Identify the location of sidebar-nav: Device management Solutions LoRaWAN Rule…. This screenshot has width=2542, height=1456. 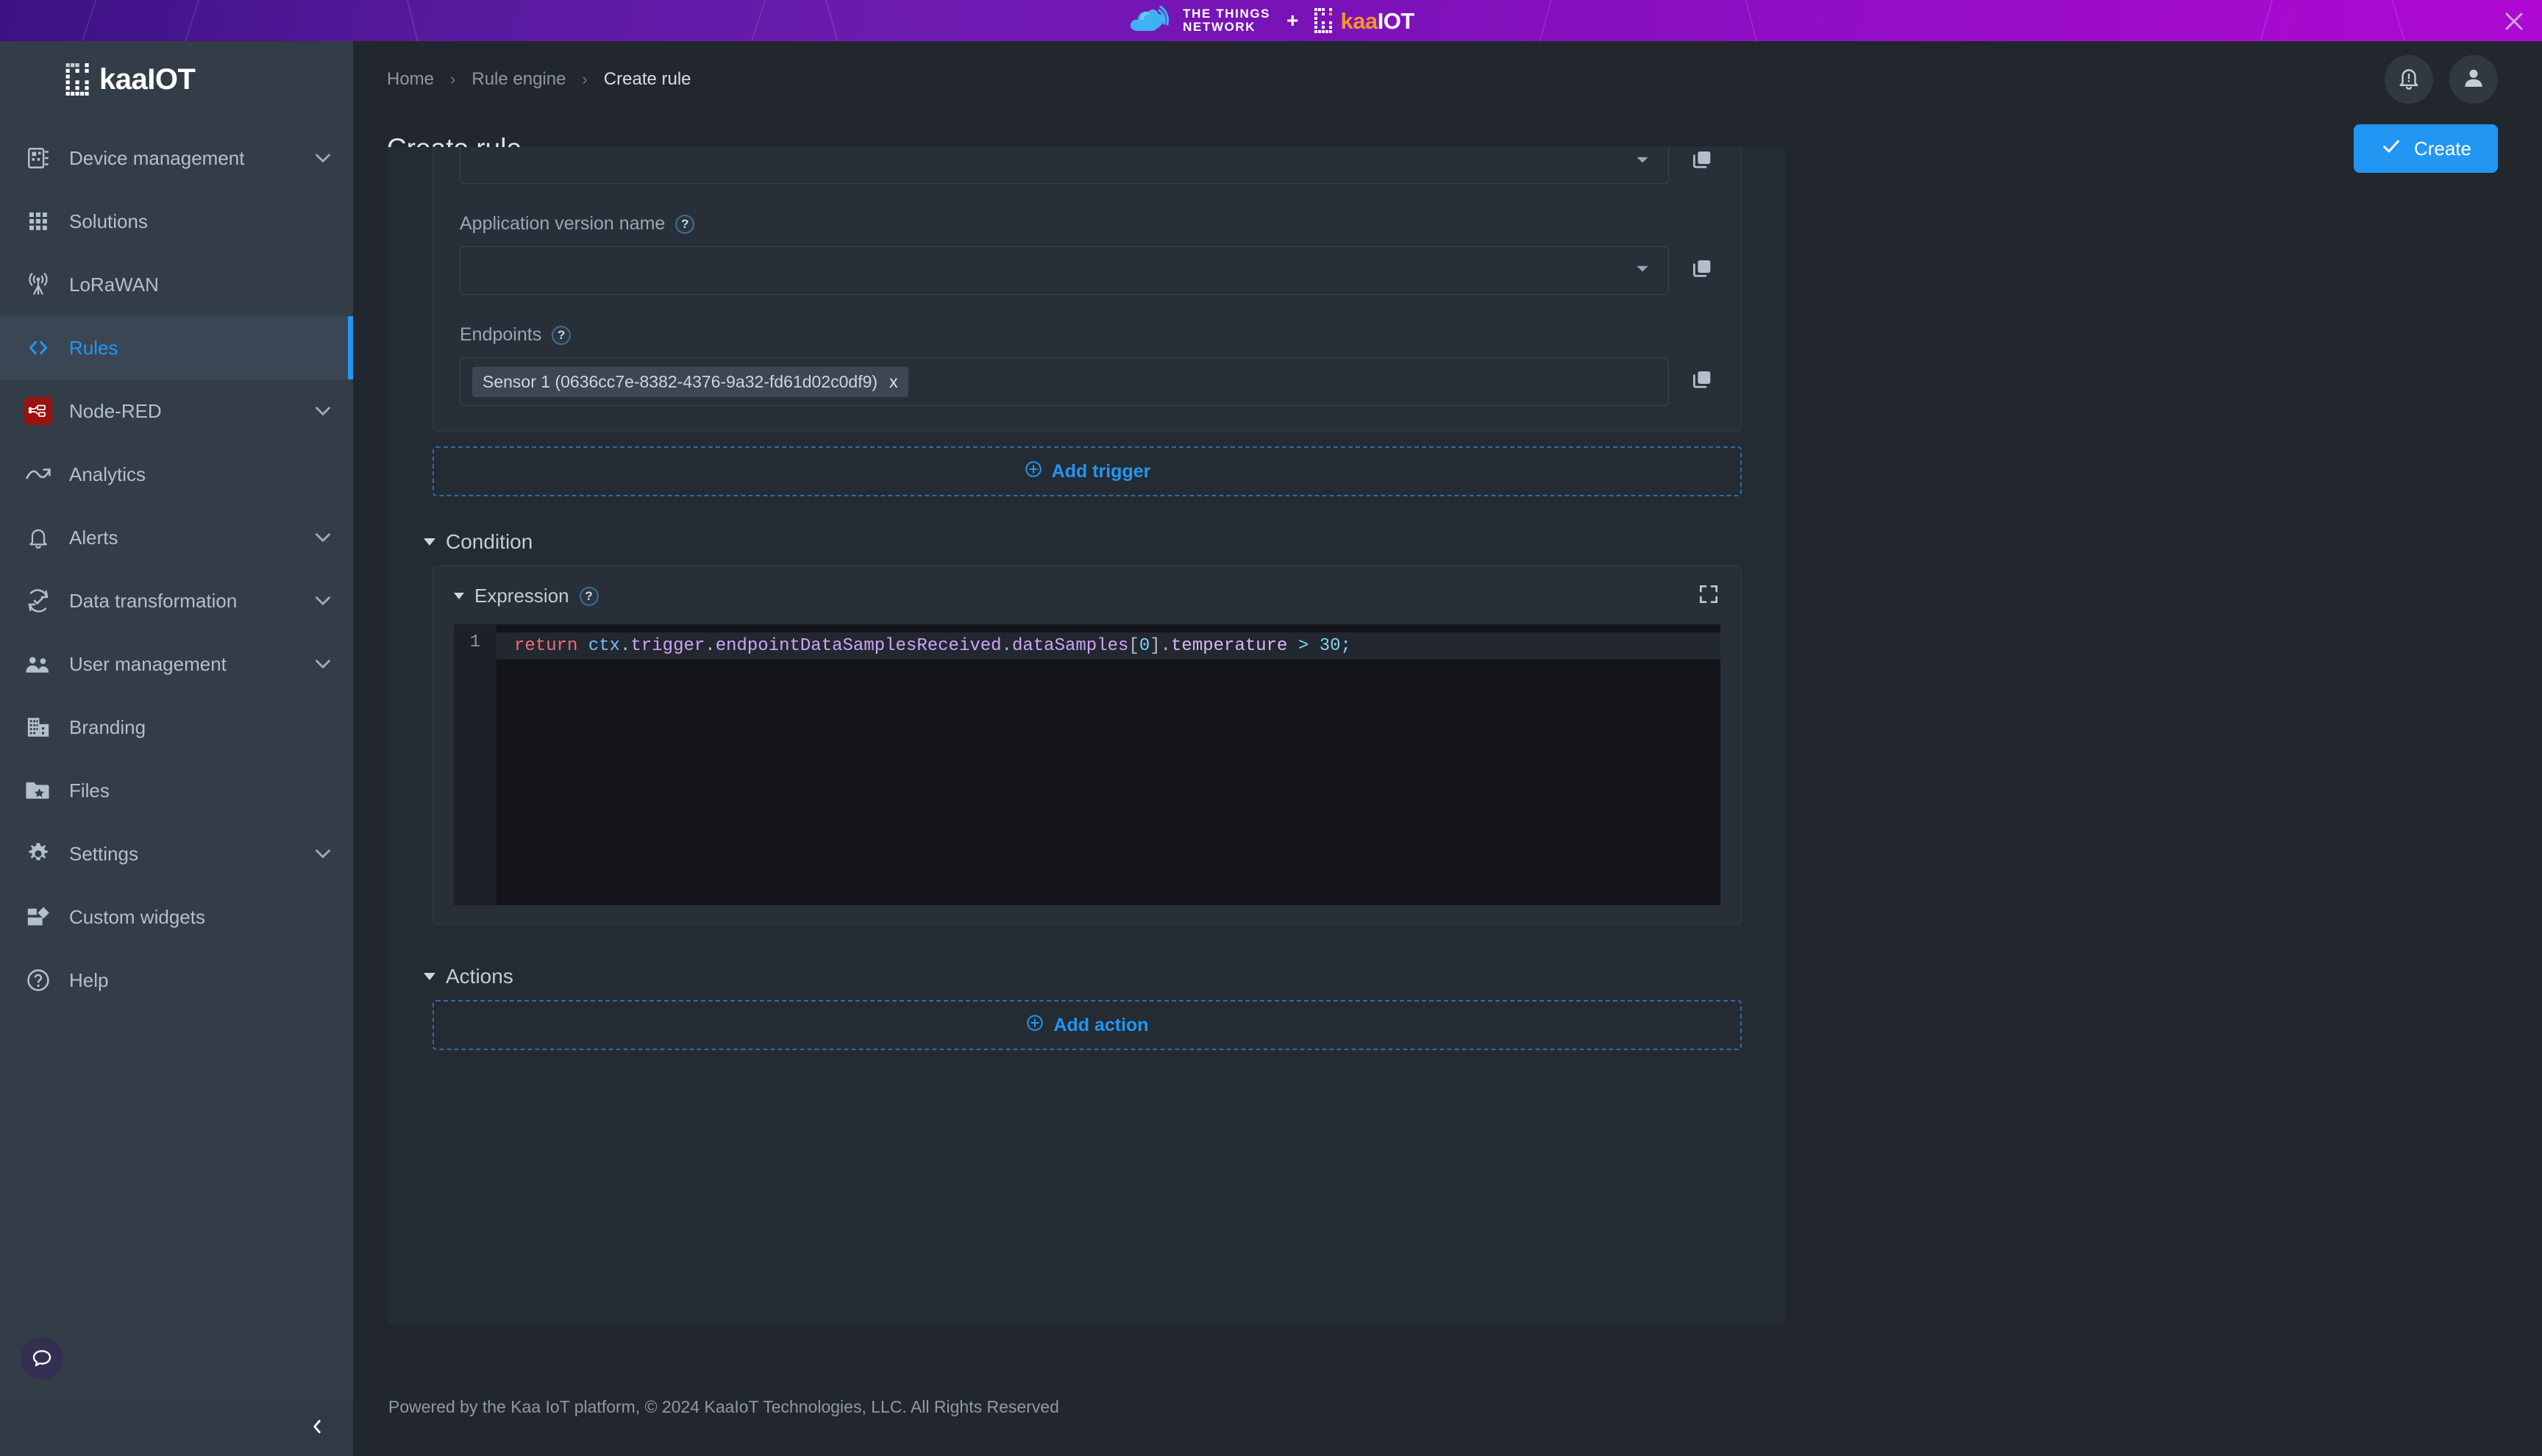
(176, 569).